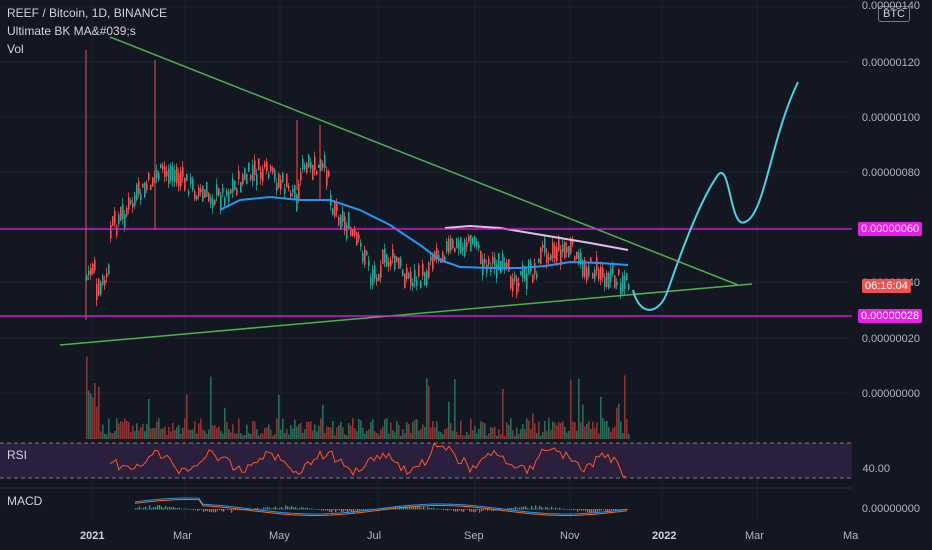  What do you see at coordinates (182, 536) in the screenshot?
I see `time-label: Mar` at bounding box center [182, 536].